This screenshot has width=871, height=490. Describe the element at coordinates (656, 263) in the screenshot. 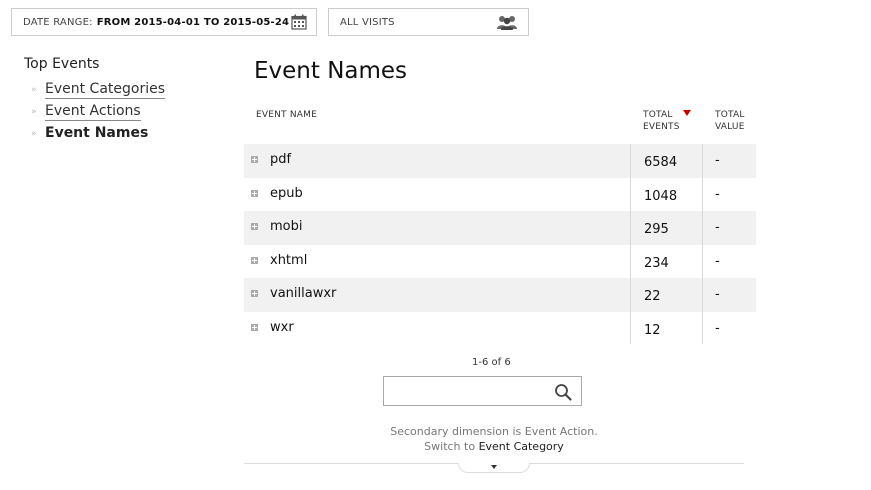

I see `total-events-cell: 234` at that location.